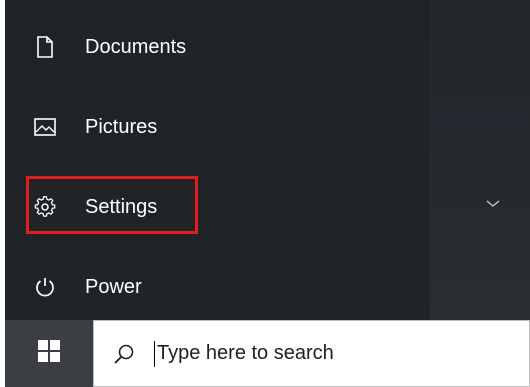 The height and width of the screenshot is (387, 530). What do you see at coordinates (245, 353) in the screenshot?
I see `search-placeholder: Type here to search` at bounding box center [245, 353].